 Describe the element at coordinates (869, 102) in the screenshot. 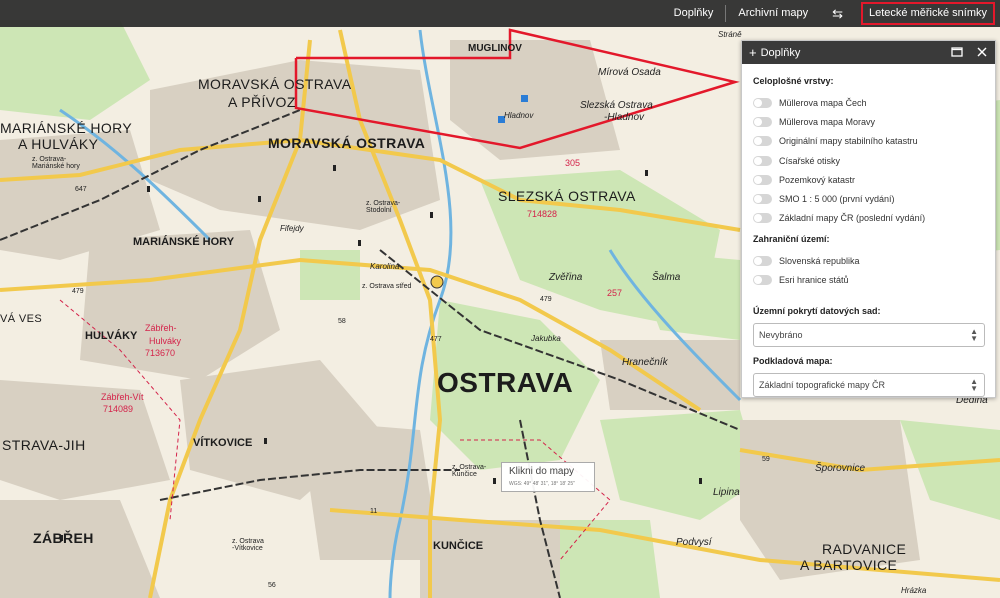

I see `layer-row: Müllerova mapa Čech` at that location.